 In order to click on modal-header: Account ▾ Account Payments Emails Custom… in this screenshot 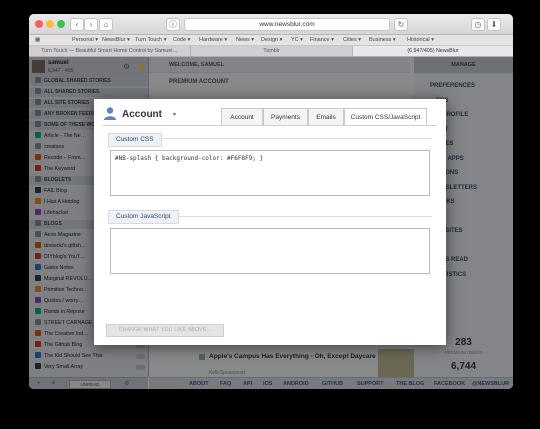, I will do `click(270, 112)`.